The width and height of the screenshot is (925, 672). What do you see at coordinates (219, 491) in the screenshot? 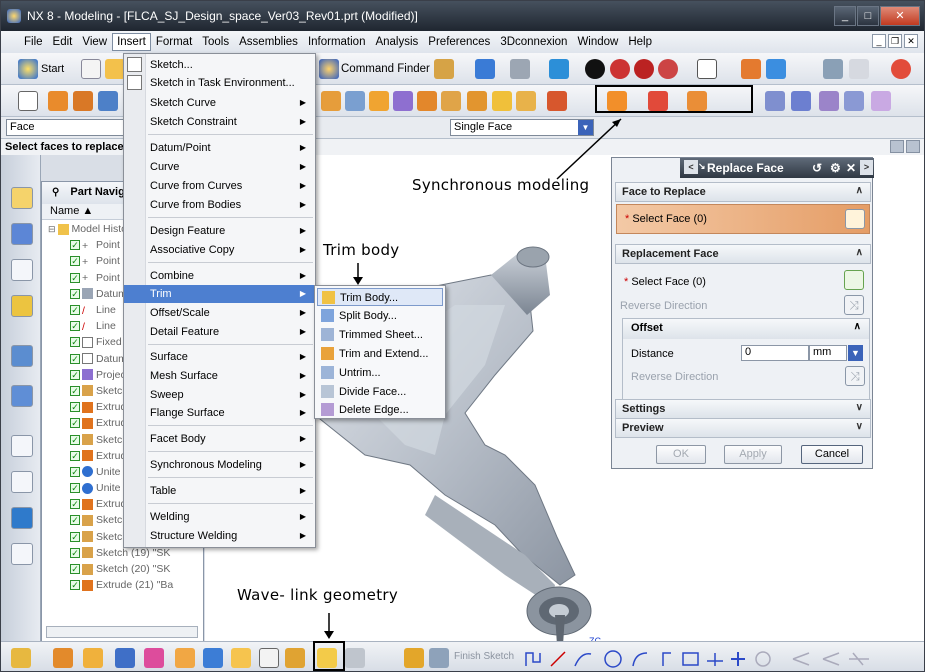
I see `menu-item-table: Table ▶` at bounding box center [219, 491].